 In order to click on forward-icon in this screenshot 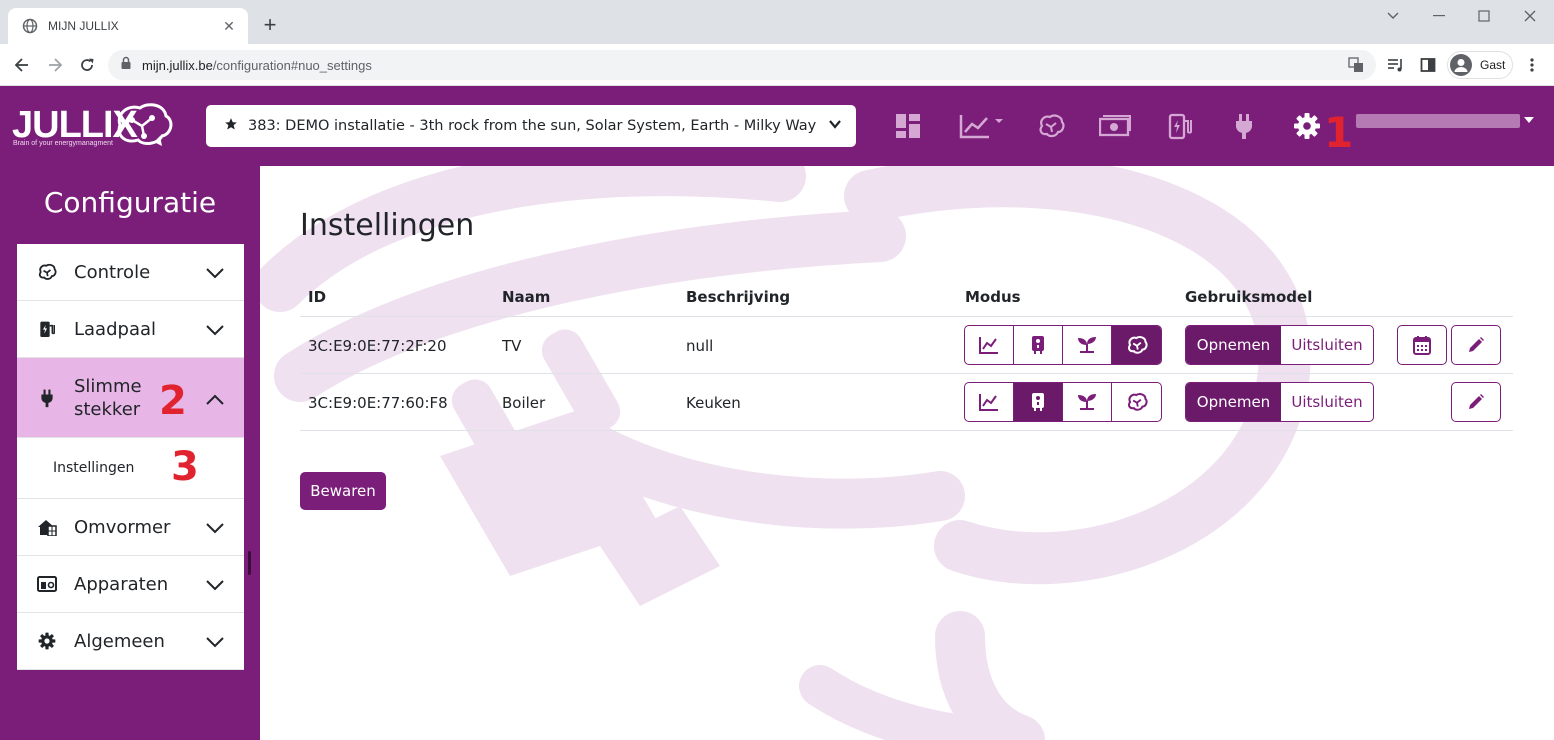, I will do `click(55, 65)`.